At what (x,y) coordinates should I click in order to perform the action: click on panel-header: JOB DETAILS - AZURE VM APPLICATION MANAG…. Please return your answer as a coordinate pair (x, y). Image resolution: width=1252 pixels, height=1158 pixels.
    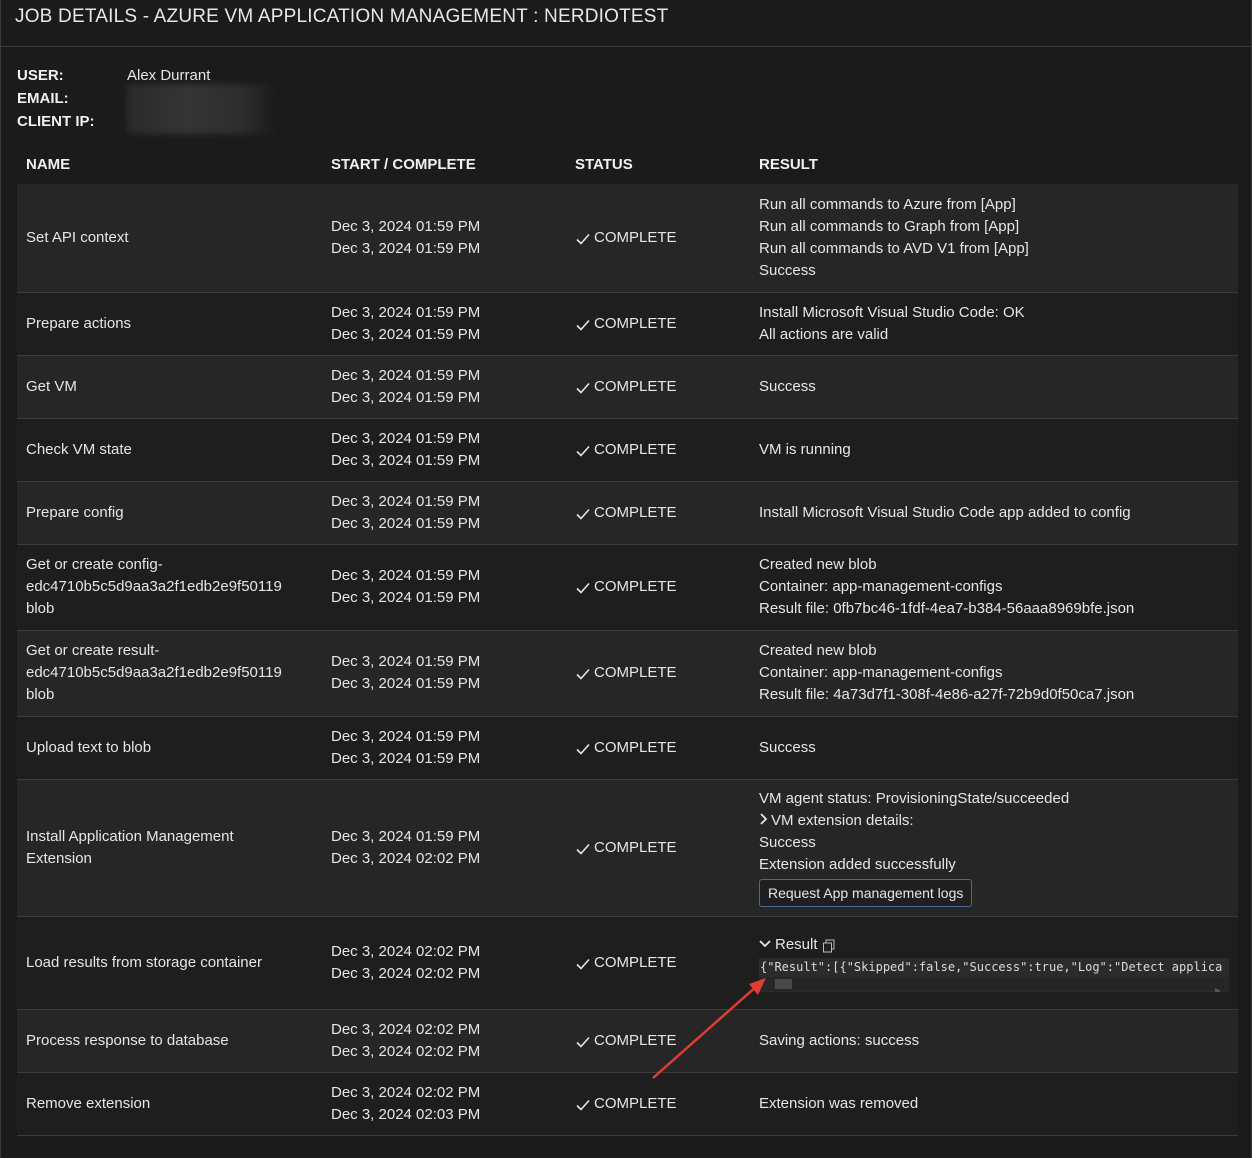
    Looking at the image, I should click on (626, 23).